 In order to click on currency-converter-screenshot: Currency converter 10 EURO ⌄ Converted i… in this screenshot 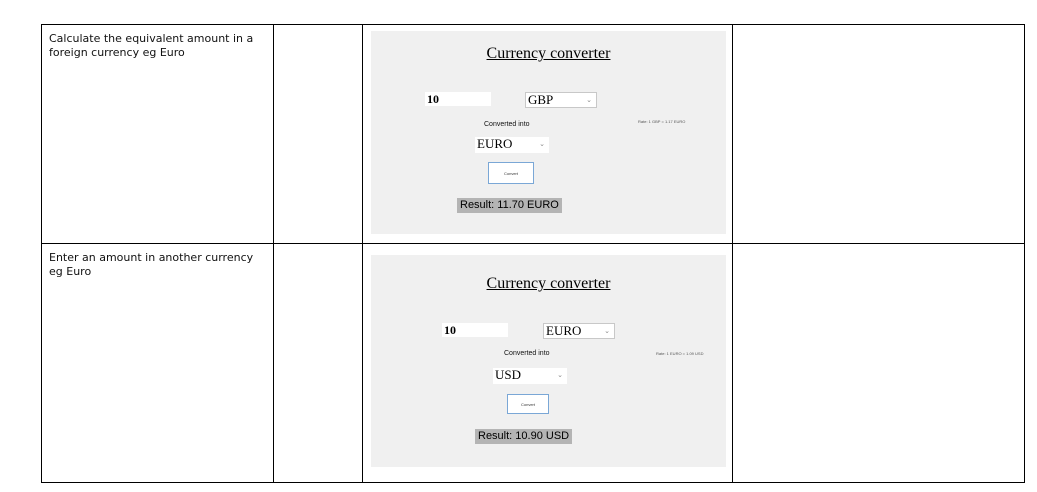, I will do `click(548, 361)`.